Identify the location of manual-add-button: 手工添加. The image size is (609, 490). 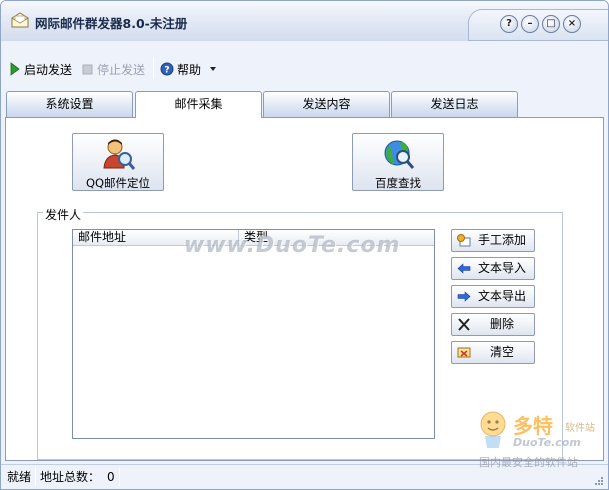
(493, 240).